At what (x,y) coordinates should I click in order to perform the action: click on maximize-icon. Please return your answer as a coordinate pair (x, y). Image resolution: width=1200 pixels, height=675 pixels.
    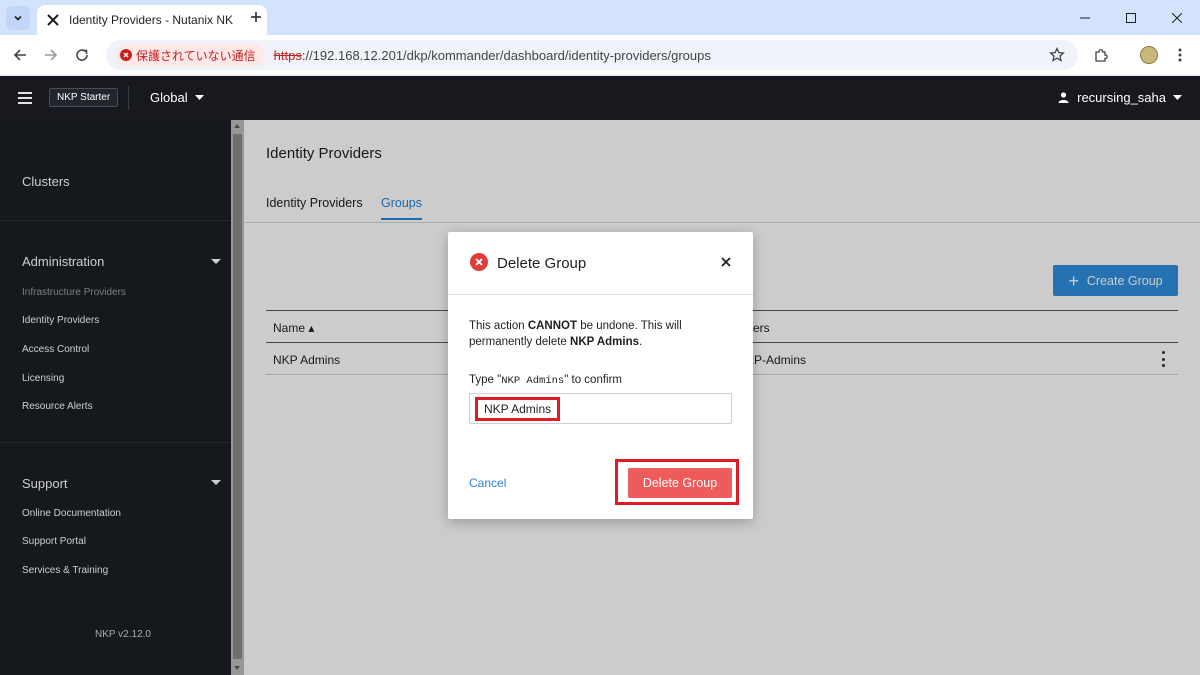
    Looking at the image, I should click on (1131, 17).